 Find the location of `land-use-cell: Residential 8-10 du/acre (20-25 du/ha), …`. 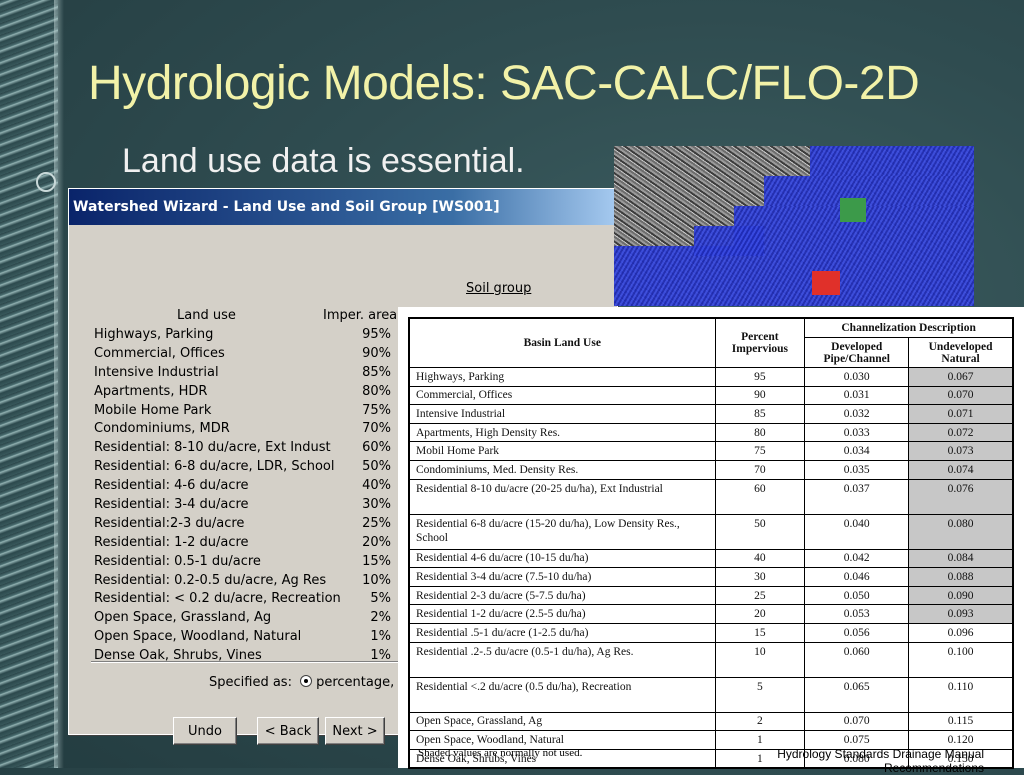

land-use-cell: Residential 8-10 du/acre (20-25 du/ha), … is located at coordinates (562, 496).